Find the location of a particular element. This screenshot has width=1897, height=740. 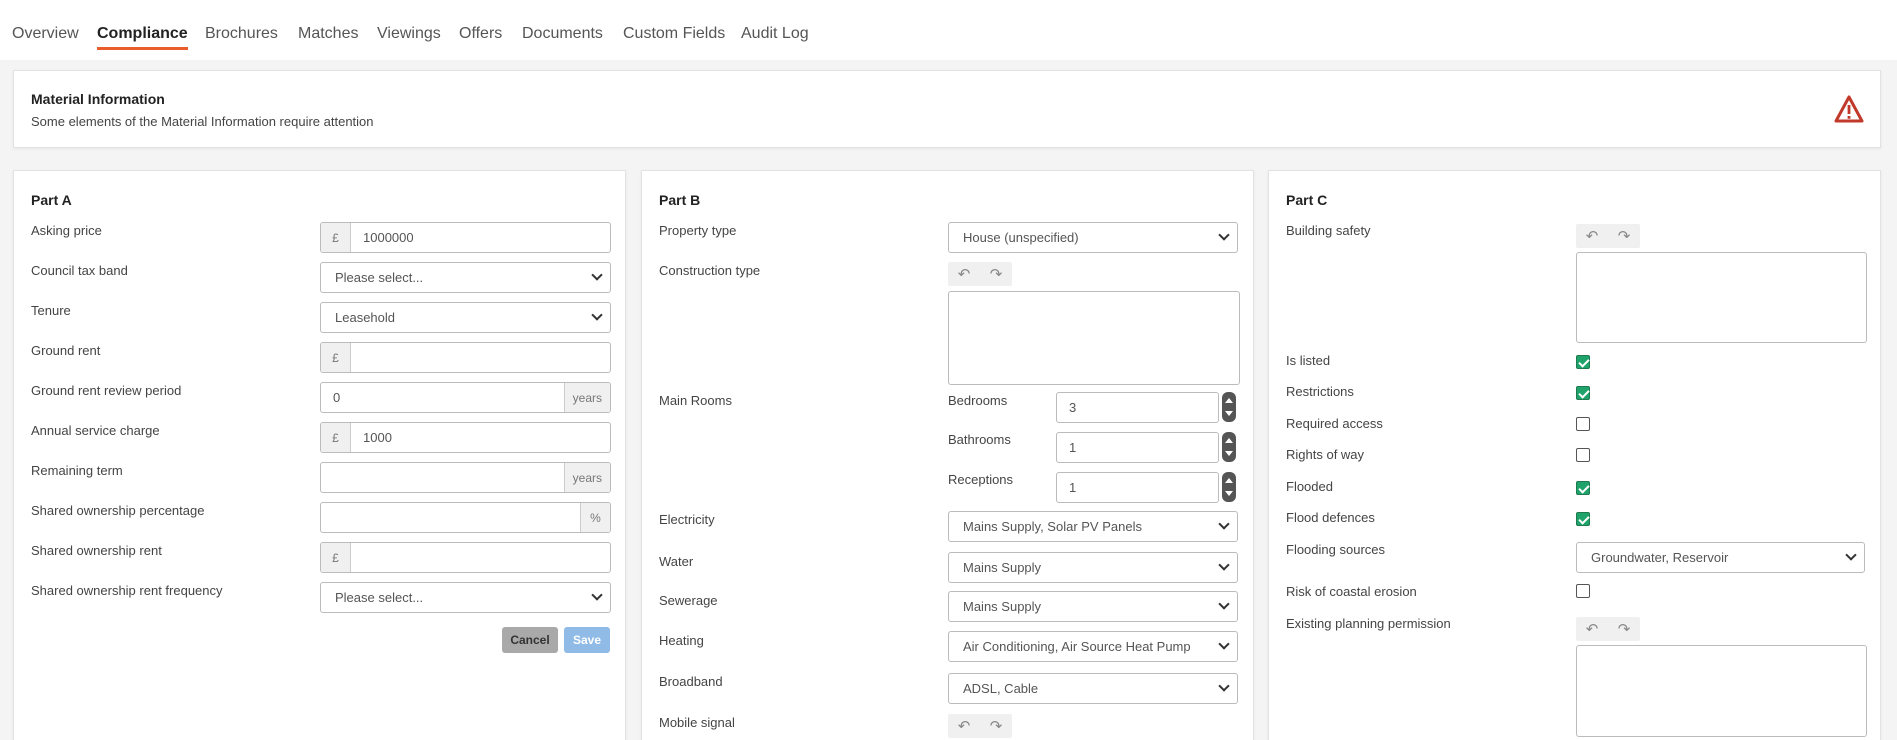

shared-ownership-percentage-input: % is located at coordinates (465, 517).